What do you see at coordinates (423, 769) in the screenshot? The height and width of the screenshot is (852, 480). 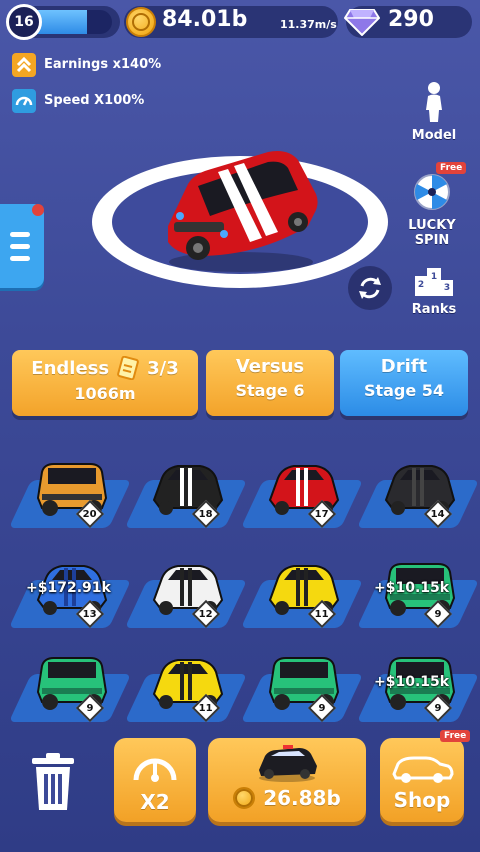 I see `car-outline-icon` at bounding box center [423, 769].